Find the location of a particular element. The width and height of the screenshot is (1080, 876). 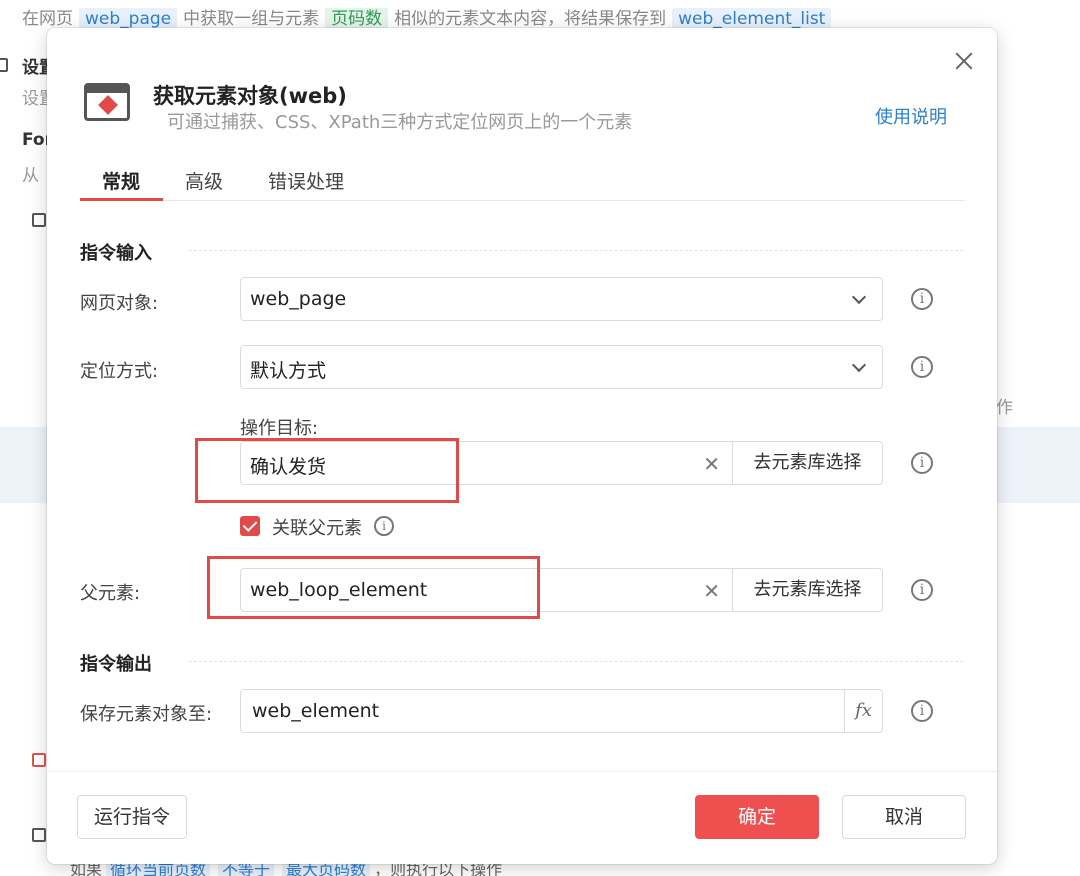

web-element-icon is located at coordinates (107, 102).